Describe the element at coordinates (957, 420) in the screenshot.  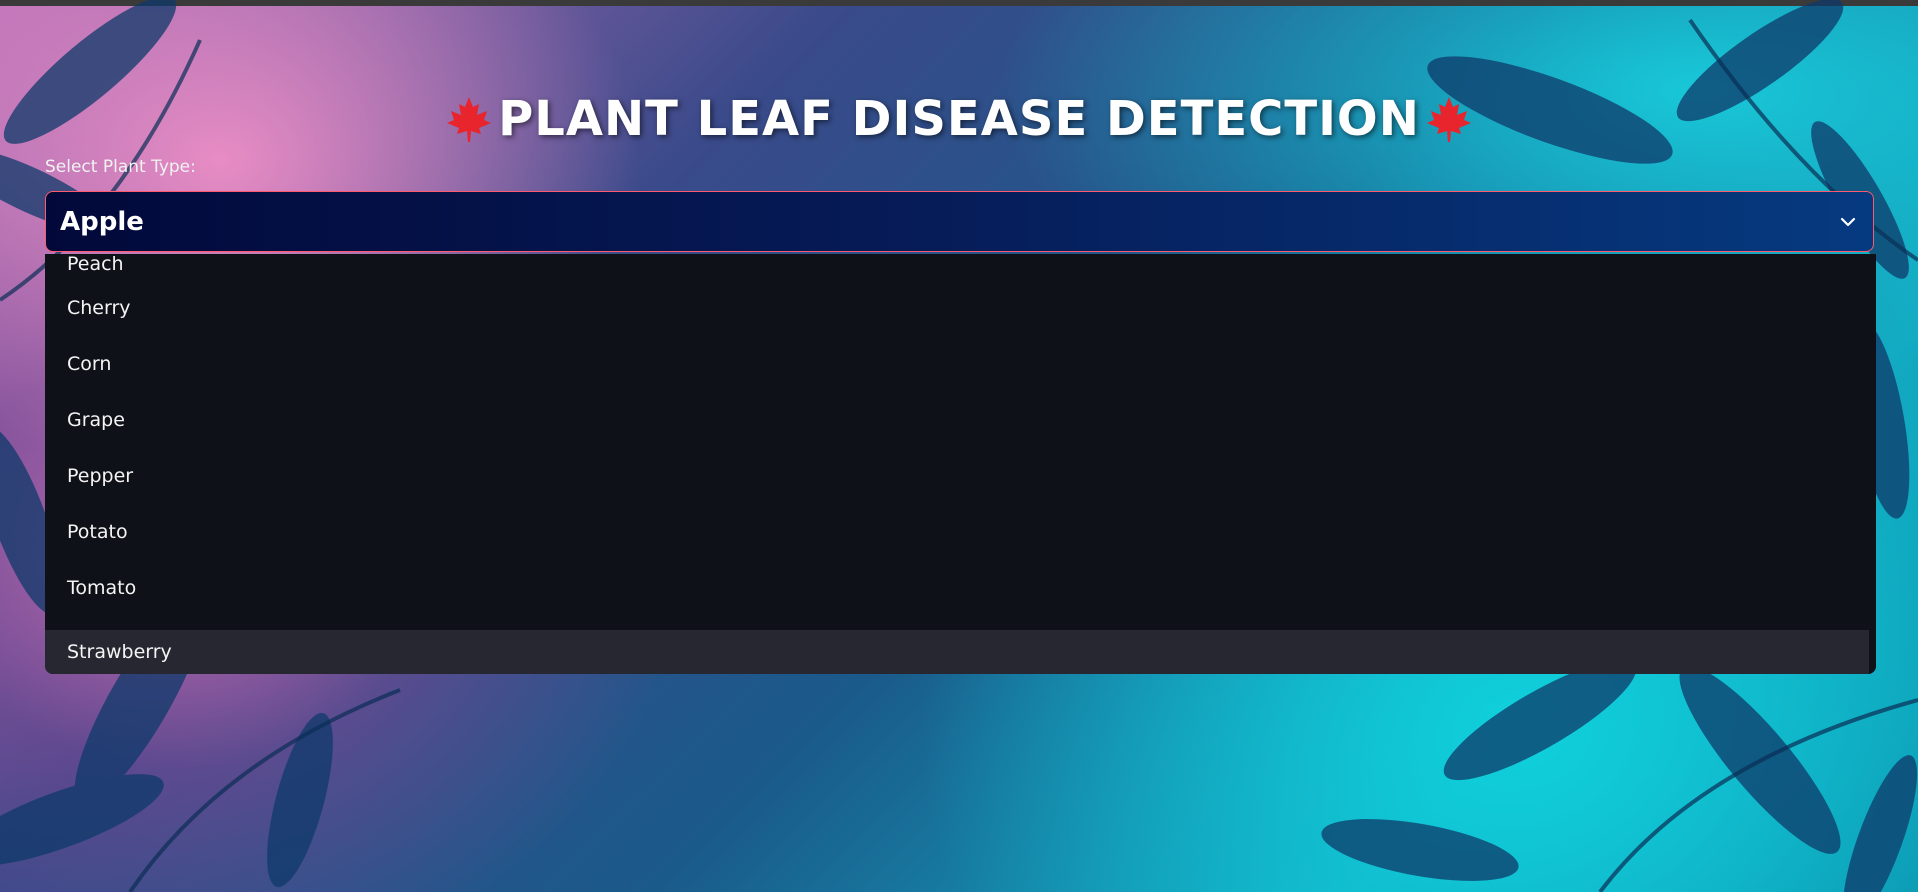
I see `option-grape: Grape` at that location.